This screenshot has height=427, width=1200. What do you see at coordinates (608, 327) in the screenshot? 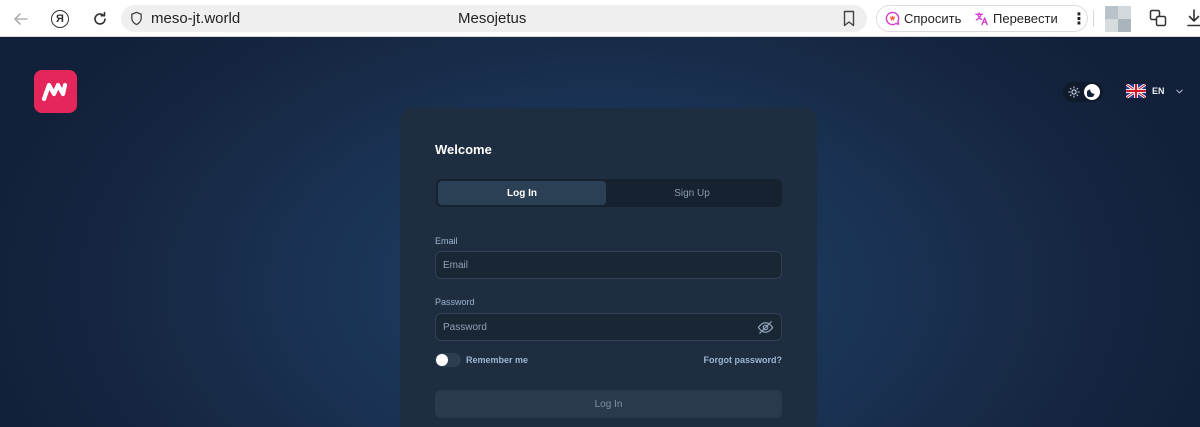
I see `password-field: Password` at bounding box center [608, 327].